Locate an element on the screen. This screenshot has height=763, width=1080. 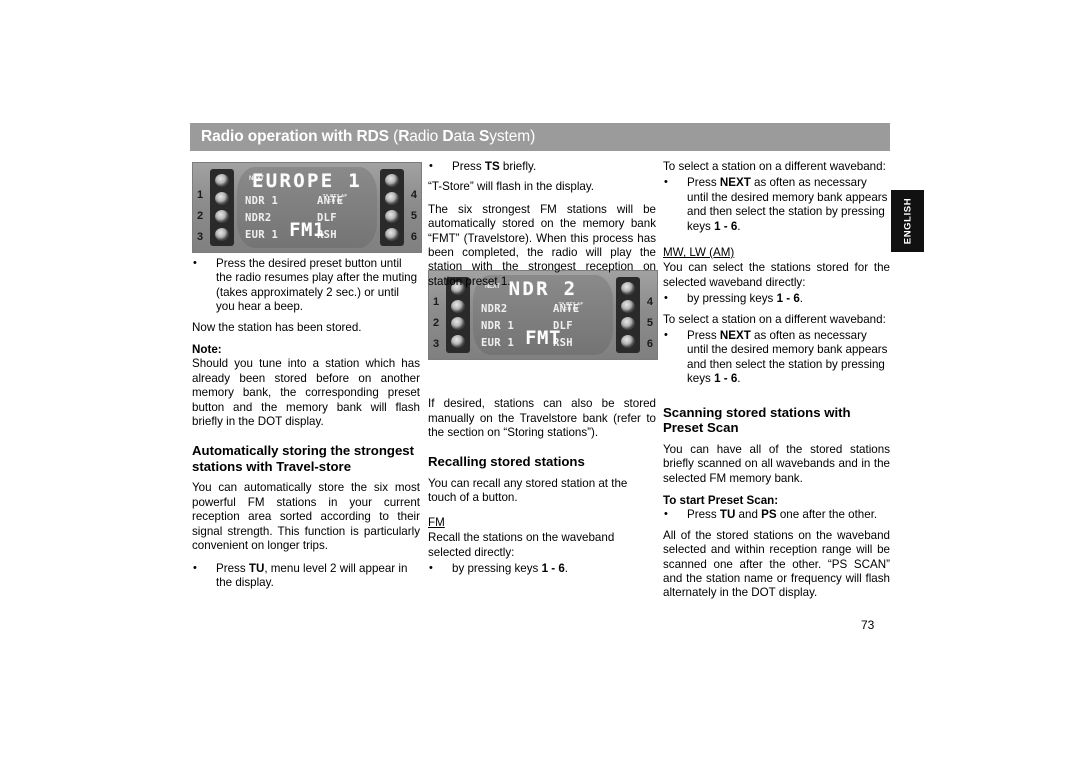
column3-bullet-start-bold1: TU is located at coordinates (727, 515).